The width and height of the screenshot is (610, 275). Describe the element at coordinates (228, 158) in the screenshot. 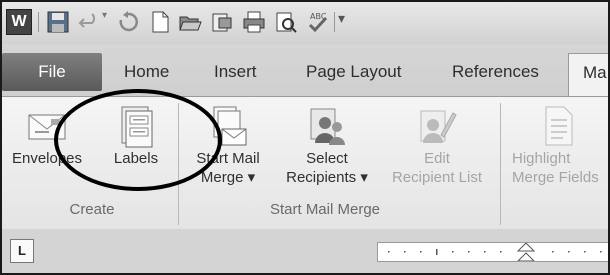

I see `start-mail-merge-label-line1: Start Mail` at that location.